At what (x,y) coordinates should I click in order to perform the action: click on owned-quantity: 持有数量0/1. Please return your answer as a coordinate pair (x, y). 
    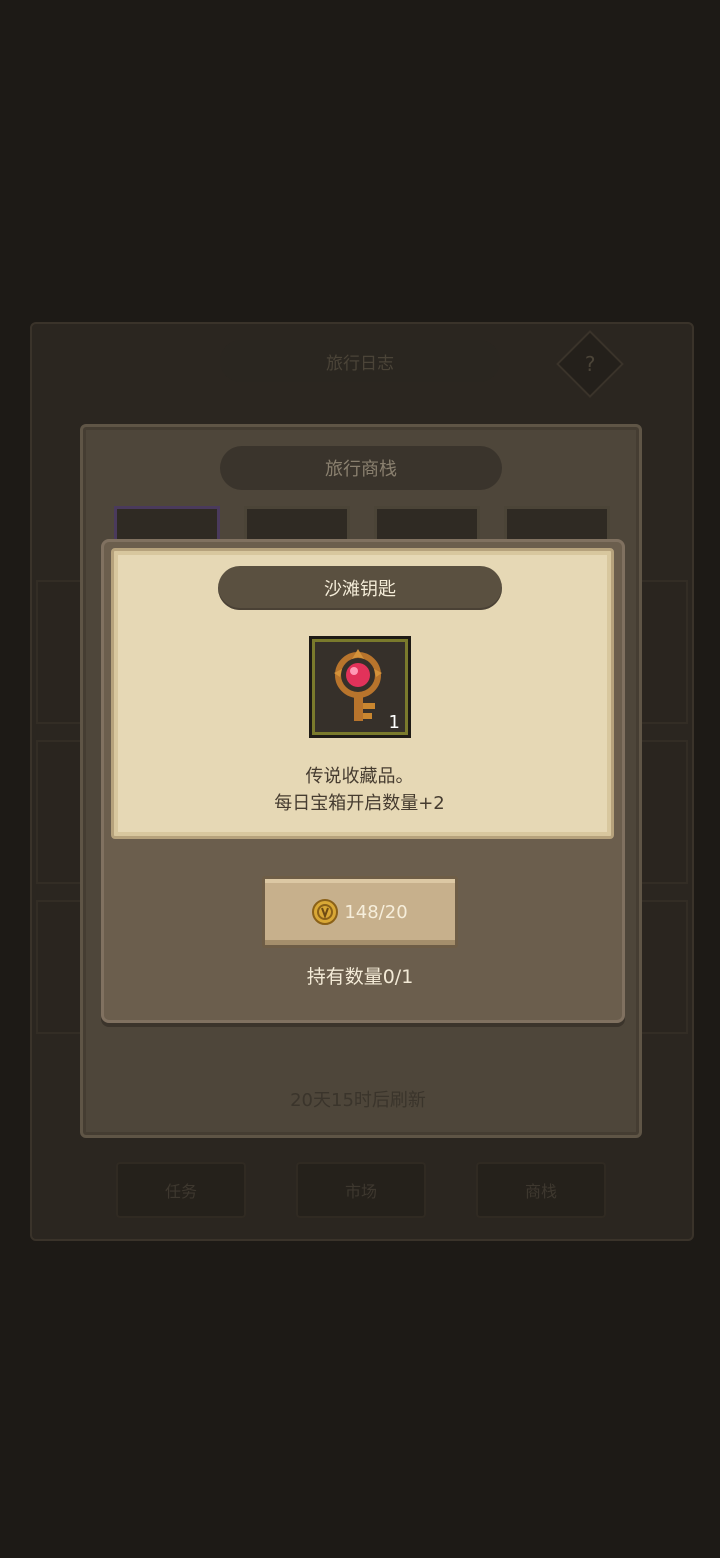
    Looking at the image, I should click on (360, 977).